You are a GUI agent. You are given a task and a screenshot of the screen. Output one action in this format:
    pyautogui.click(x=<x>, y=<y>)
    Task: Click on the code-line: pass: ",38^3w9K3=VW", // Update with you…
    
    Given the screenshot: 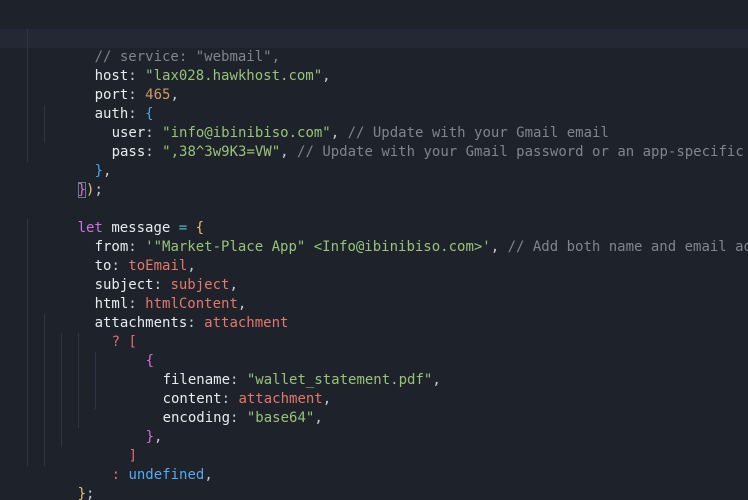 What is the action you would take?
    pyautogui.click(x=374, y=142)
    